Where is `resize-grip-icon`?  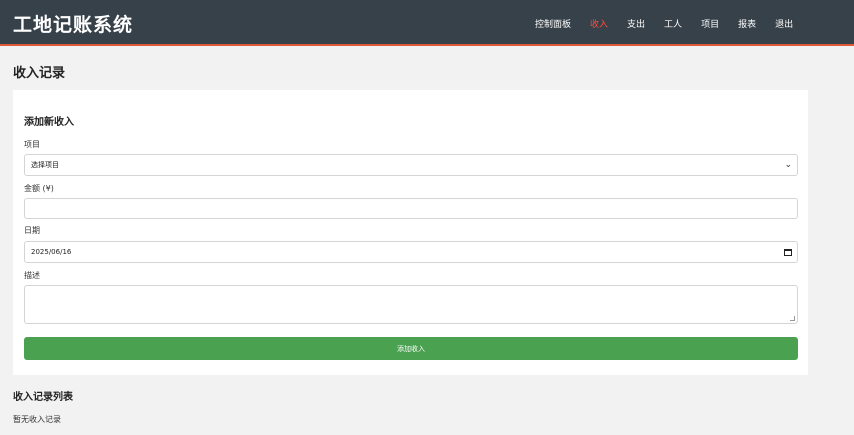
resize-grip-icon is located at coordinates (792, 318).